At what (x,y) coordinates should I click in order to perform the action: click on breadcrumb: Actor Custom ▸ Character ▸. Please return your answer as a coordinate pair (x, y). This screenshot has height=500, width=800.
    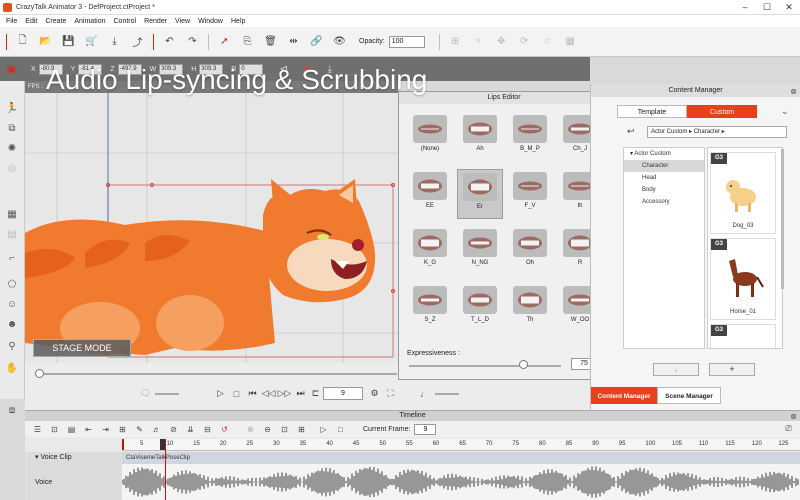
    Looking at the image, I should click on (717, 132).